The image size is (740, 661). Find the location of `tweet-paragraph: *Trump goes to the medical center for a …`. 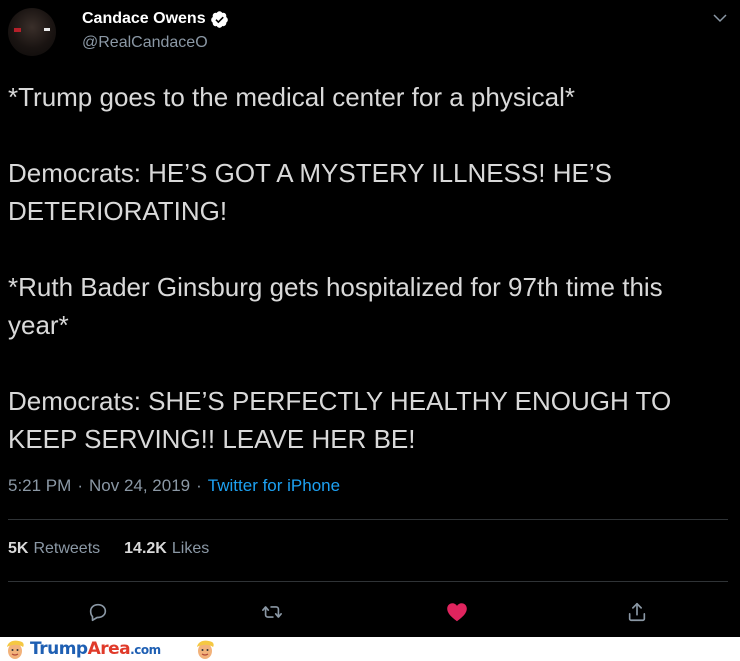

tweet-paragraph: *Trump goes to the medical center for a … is located at coordinates (291, 97).